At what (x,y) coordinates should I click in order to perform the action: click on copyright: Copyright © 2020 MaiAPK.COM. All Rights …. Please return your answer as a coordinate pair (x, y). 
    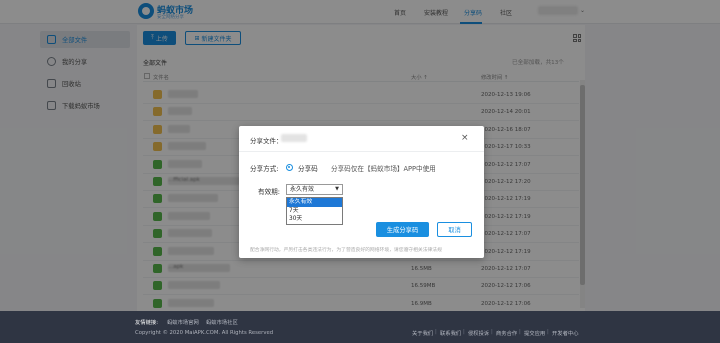
    Looking at the image, I should click on (204, 333).